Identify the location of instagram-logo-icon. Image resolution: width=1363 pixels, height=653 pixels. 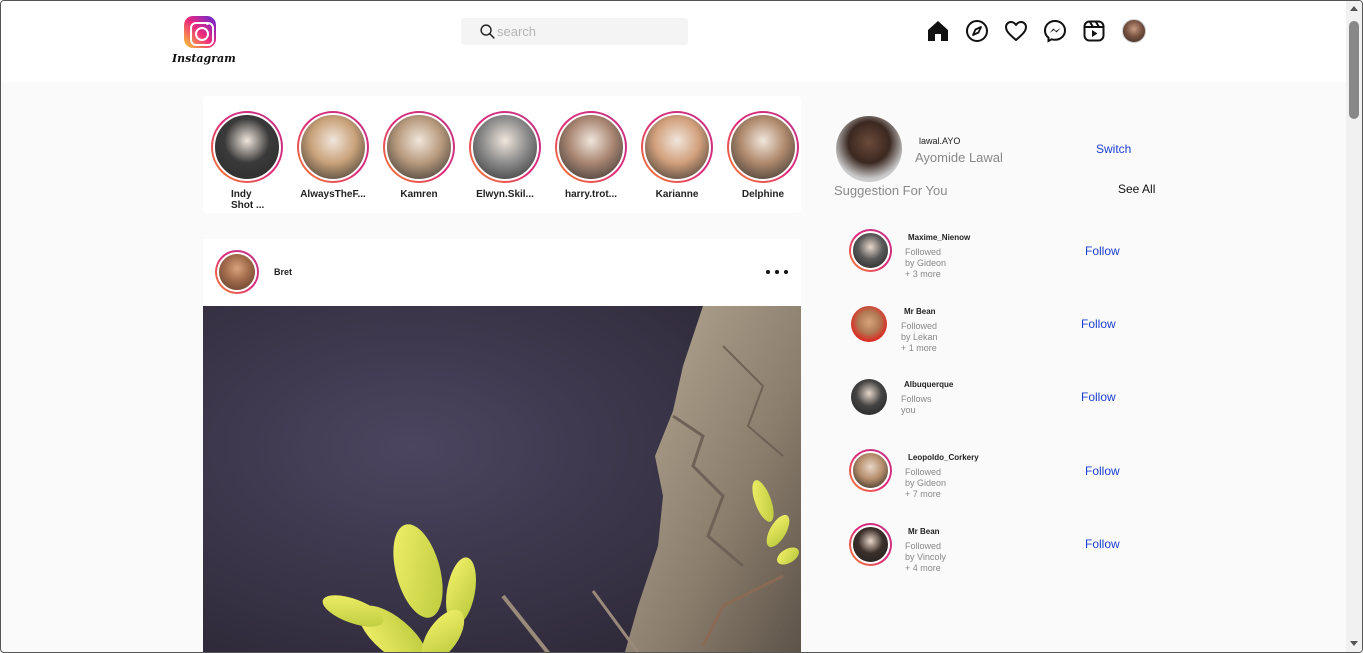
(200, 32).